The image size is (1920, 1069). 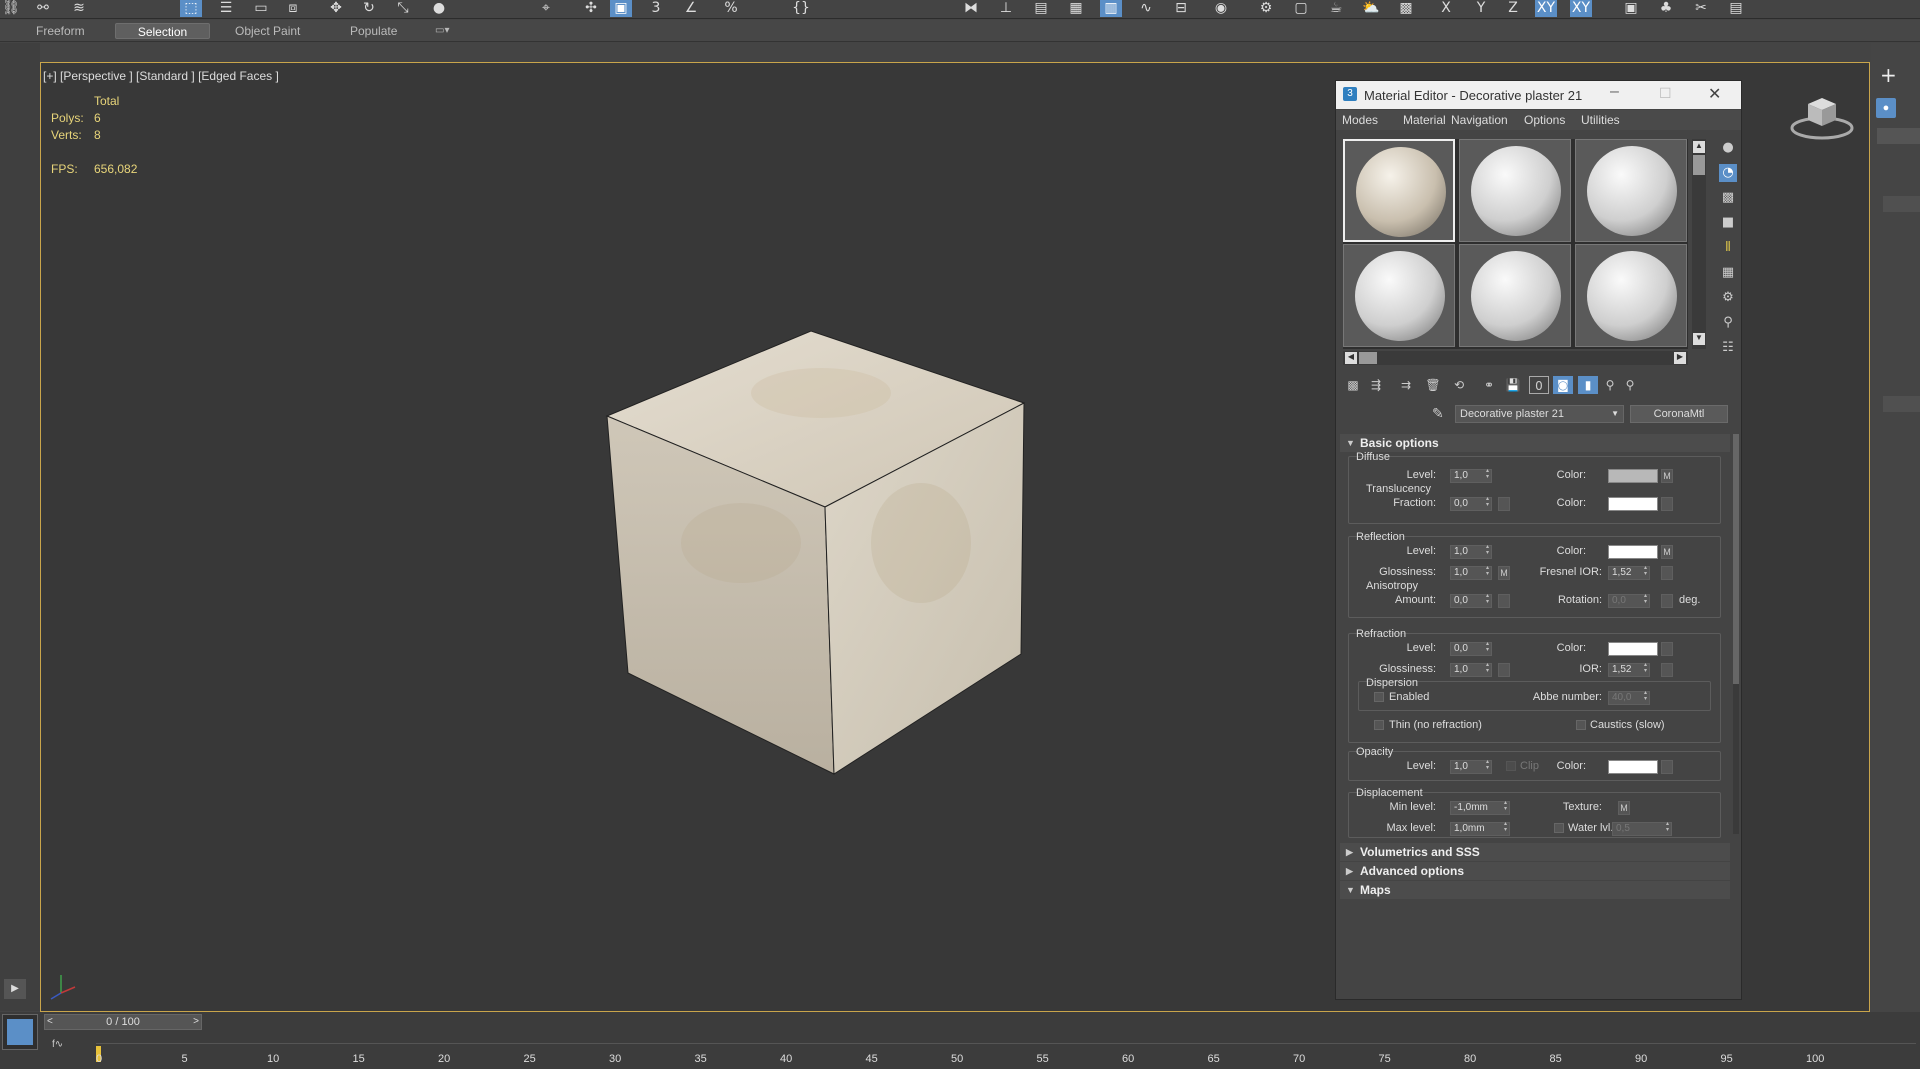 I want to click on align-icon: ⊥, so click(x=1006, y=8).